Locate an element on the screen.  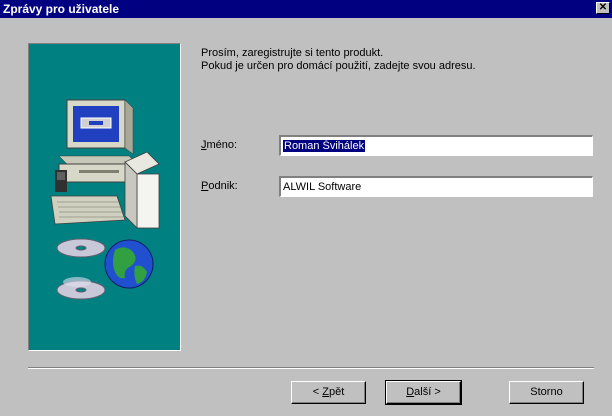
company-label: Podnik: is located at coordinates (236, 186).